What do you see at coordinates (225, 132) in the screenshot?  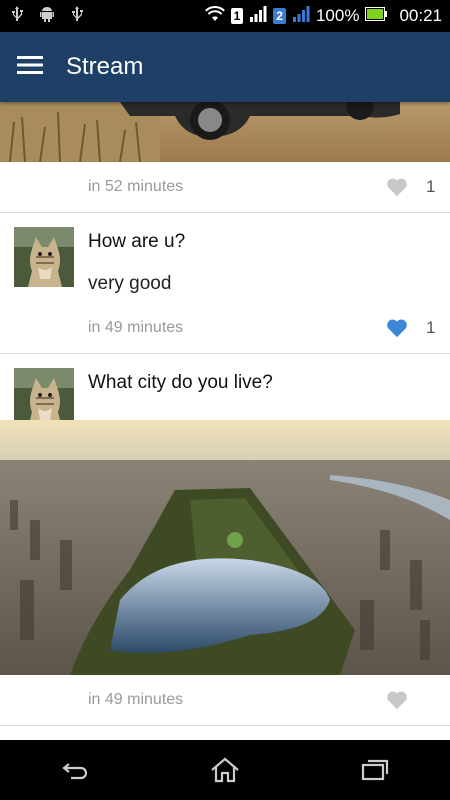 I see `desert-car-photo` at bounding box center [225, 132].